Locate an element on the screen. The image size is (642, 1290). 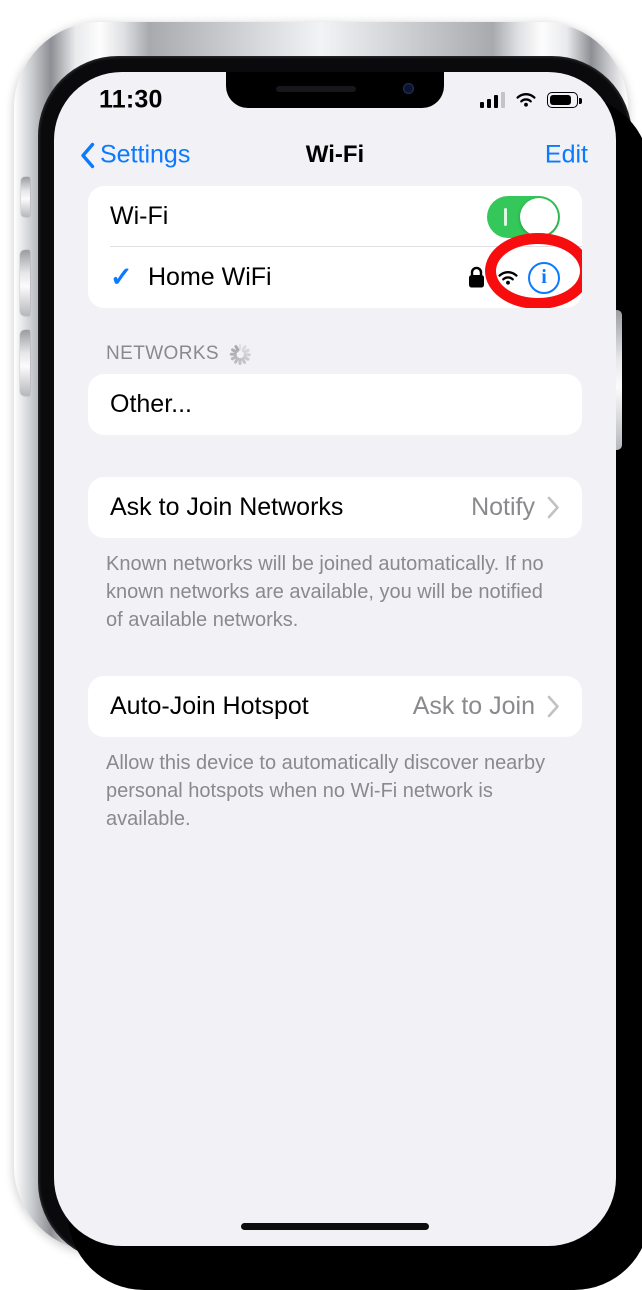
navigation-bar: Settings Wi-Fi Edit is located at coordinates (335, 155).